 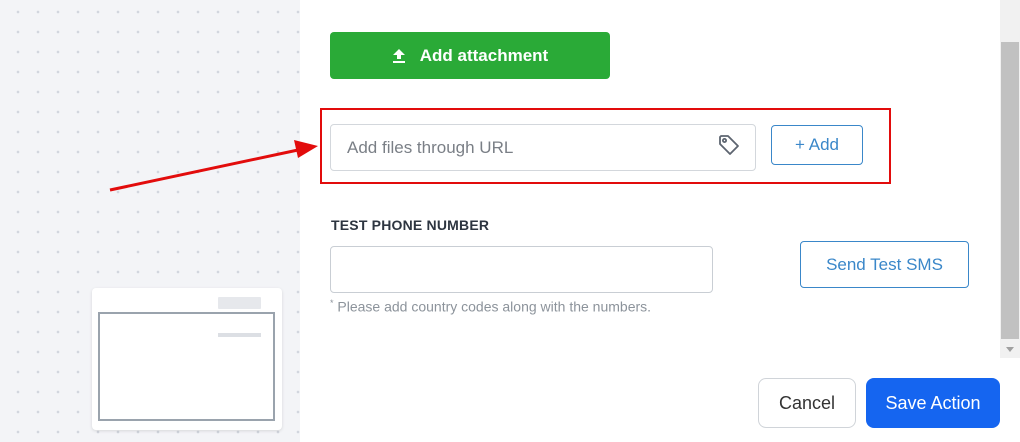 I want to click on url-field-container, so click(x=543, y=147).